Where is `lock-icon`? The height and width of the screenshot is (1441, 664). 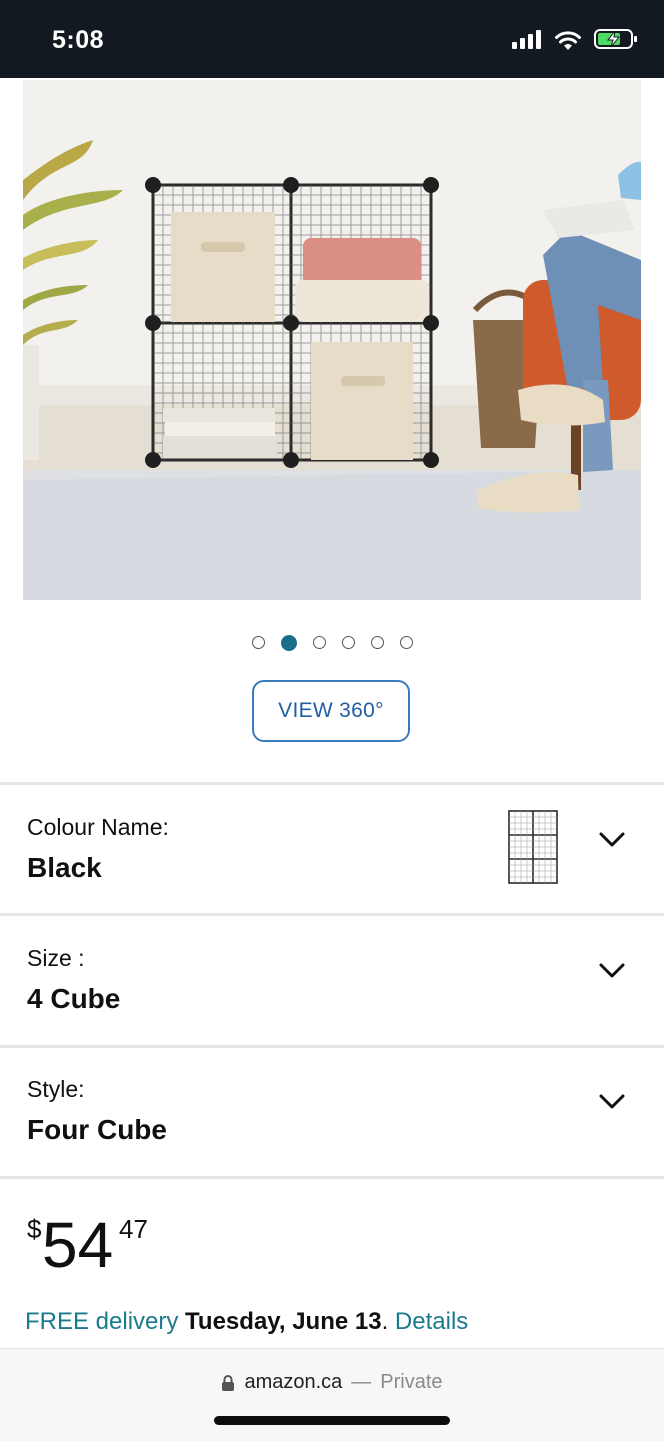 lock-icon is located at coordinates (228, 1382).